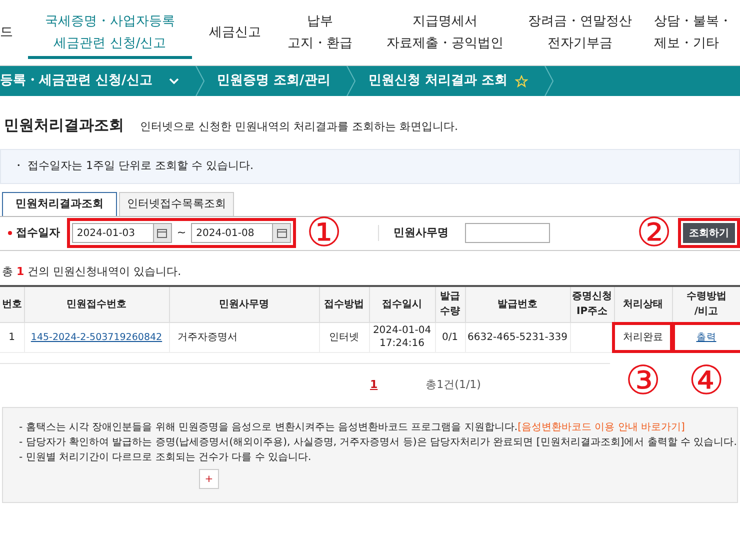  I want to click on note-text: - 홈택스는 시각 장애인분들을 위해 민원증명을 음성으로 변환시켜주는 음성변환바코드 프로그램을 지원합니다., so click(268, 428).